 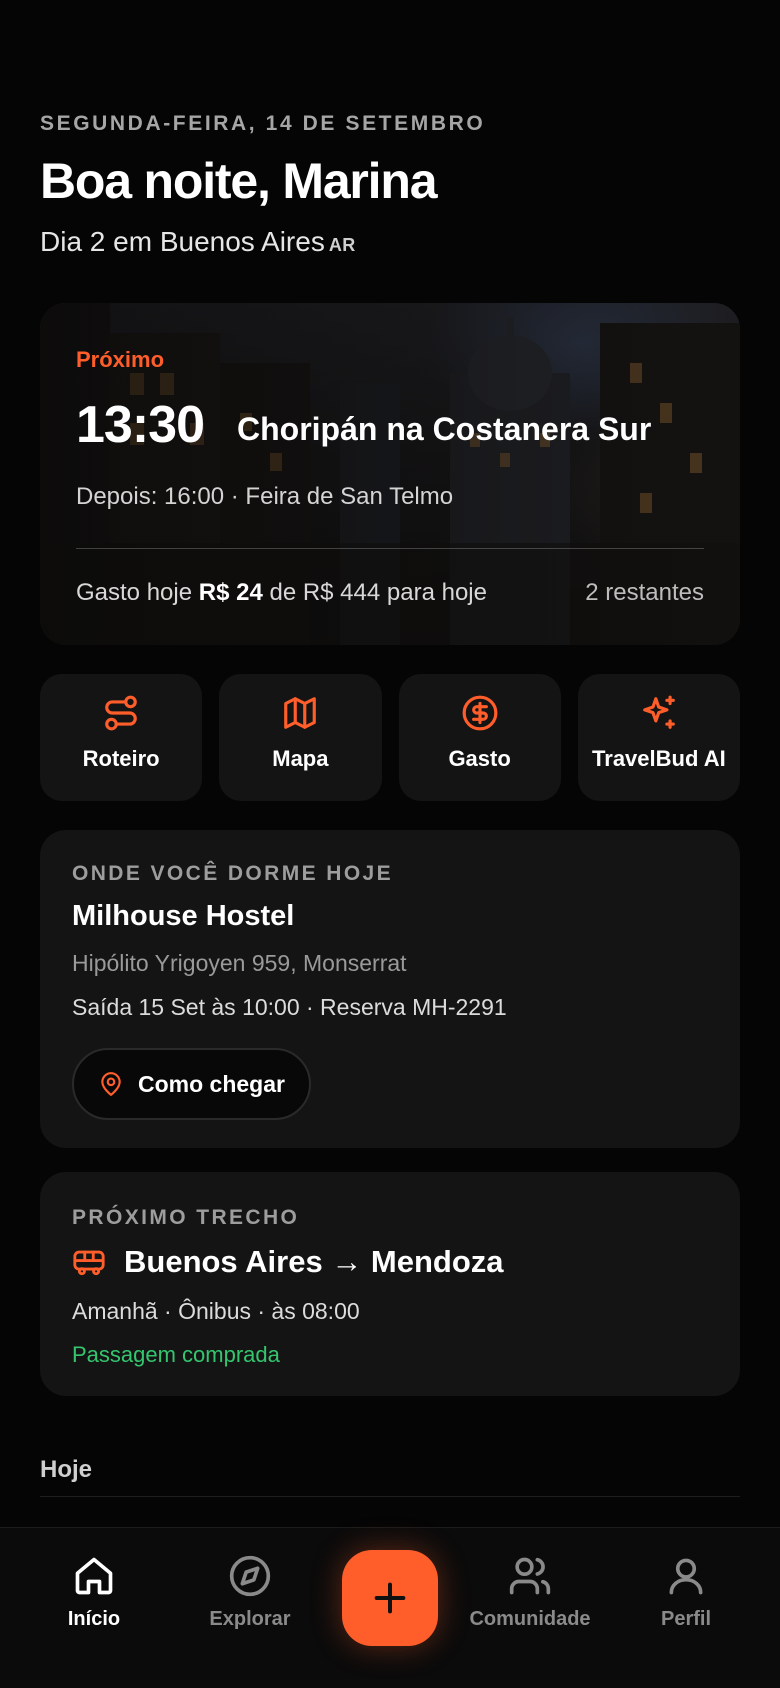 What do you see at coordinates (659, 712) in the screenshot?
I see `sparkles-icon` at bounding box center [659, 712].